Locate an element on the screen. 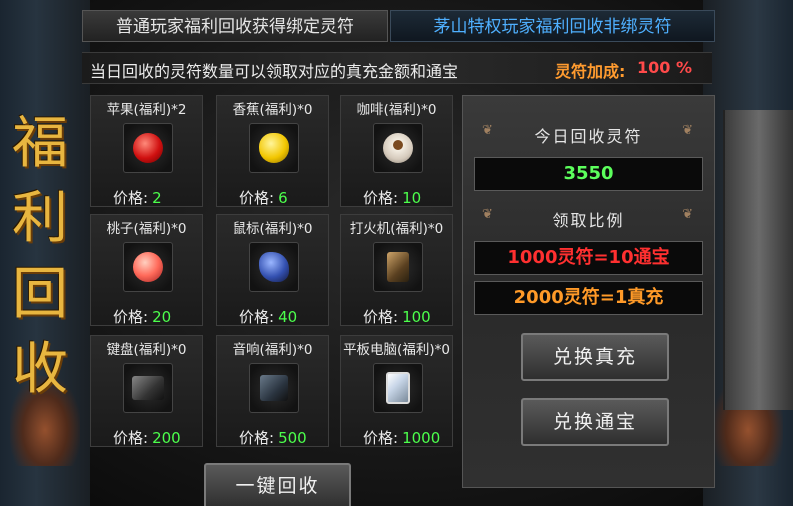 Image resolution: width=793 pixels, height=506 pixels. item-name: 苹果(福利)*2 is located at coordinates (146, 110).